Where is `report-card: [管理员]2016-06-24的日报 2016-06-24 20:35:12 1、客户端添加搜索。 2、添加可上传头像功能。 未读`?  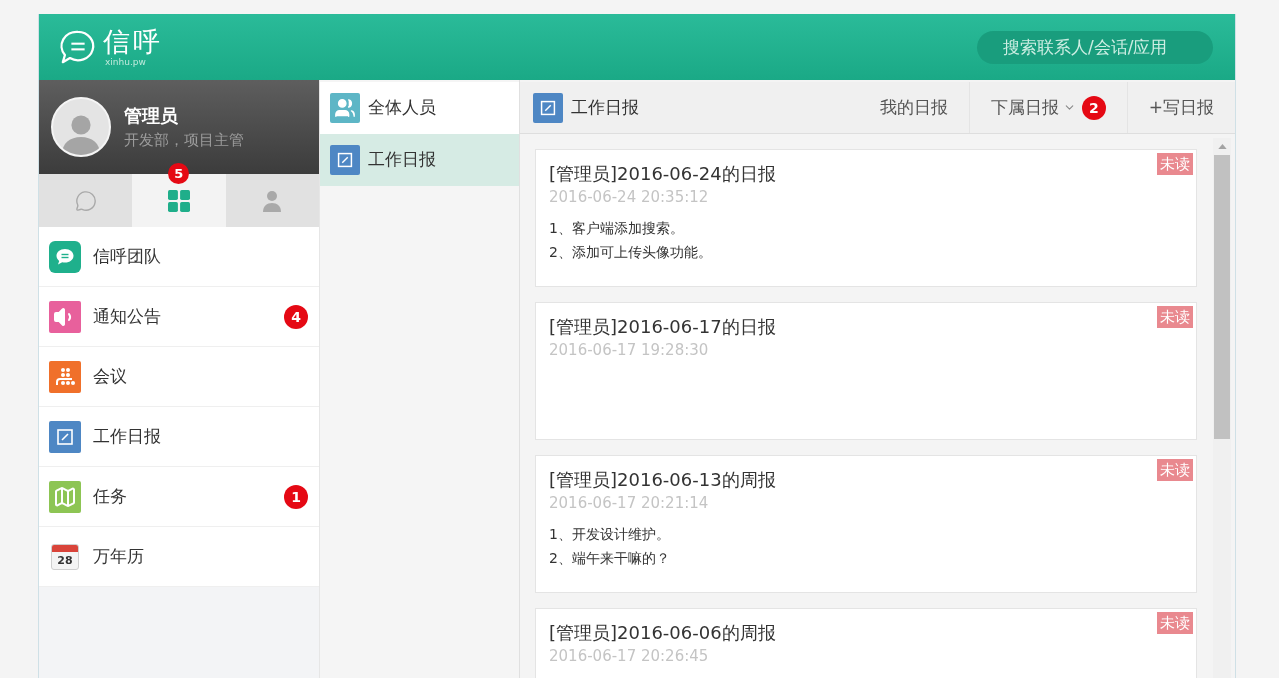
report-card: [管理员]2016-06-24的日报 2016-06-24 20:35:12 1、客户端添加搜索。 2、添加可上传头像功能。 未读 is located at coordinates (866, 218).